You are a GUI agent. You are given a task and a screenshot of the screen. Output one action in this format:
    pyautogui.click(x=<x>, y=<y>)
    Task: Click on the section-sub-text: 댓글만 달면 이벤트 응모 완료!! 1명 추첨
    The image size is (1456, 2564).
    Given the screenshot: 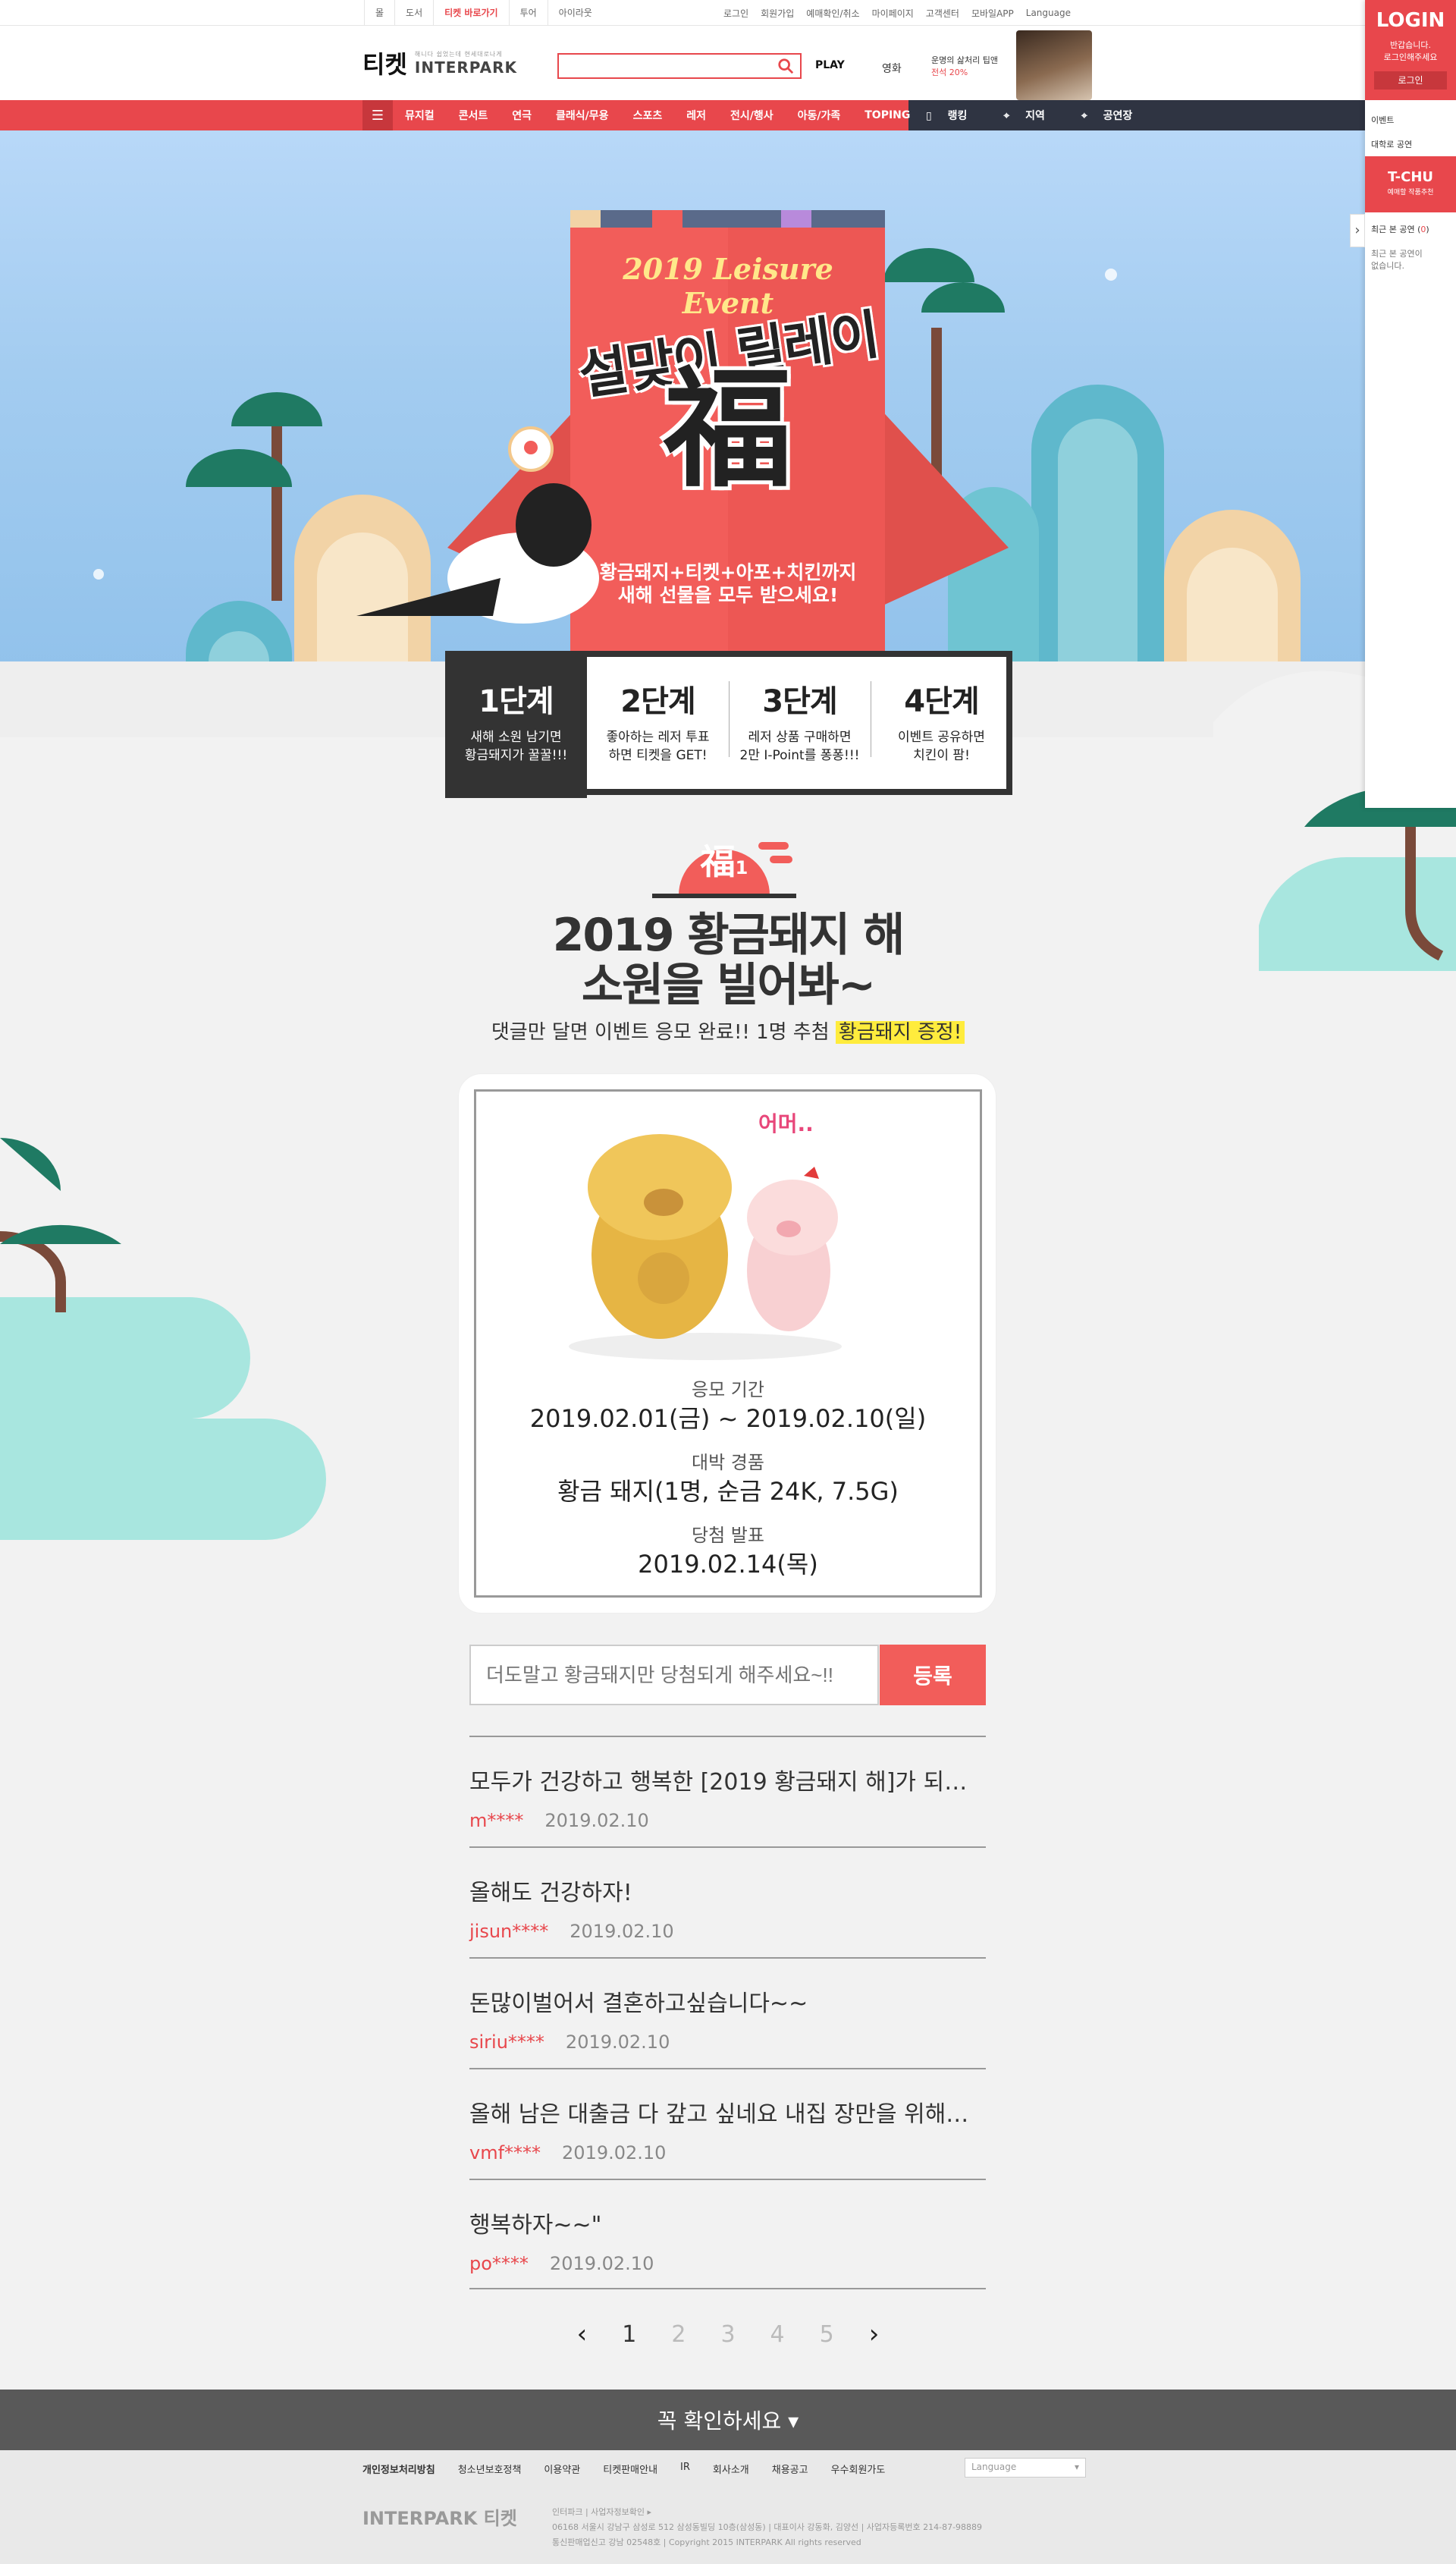 What is the action you would take?
    pyautogui.click(x=663, y=1033)
    